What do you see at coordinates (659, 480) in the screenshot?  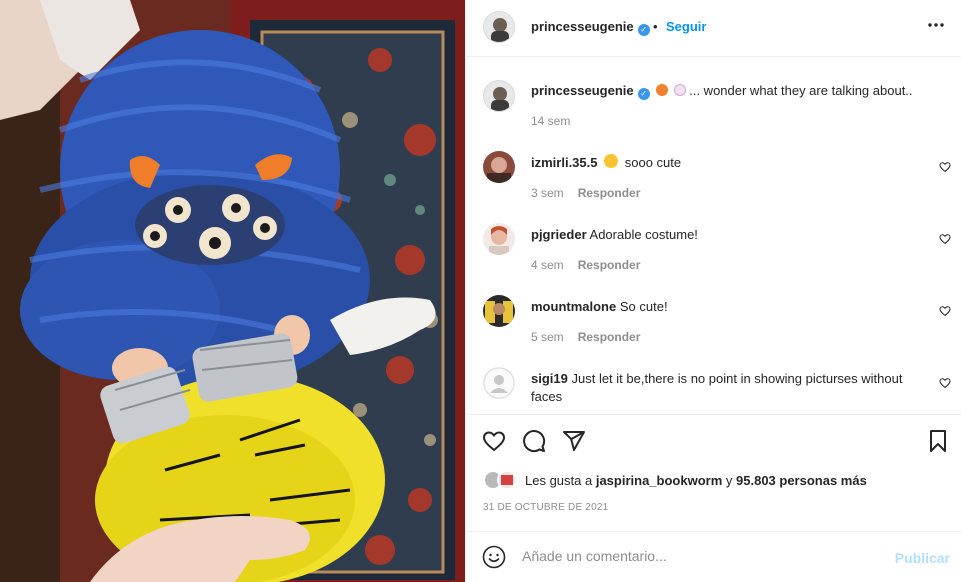 I see `liker-username: jaspirina_bookworm` at bounding box center [659, 480].